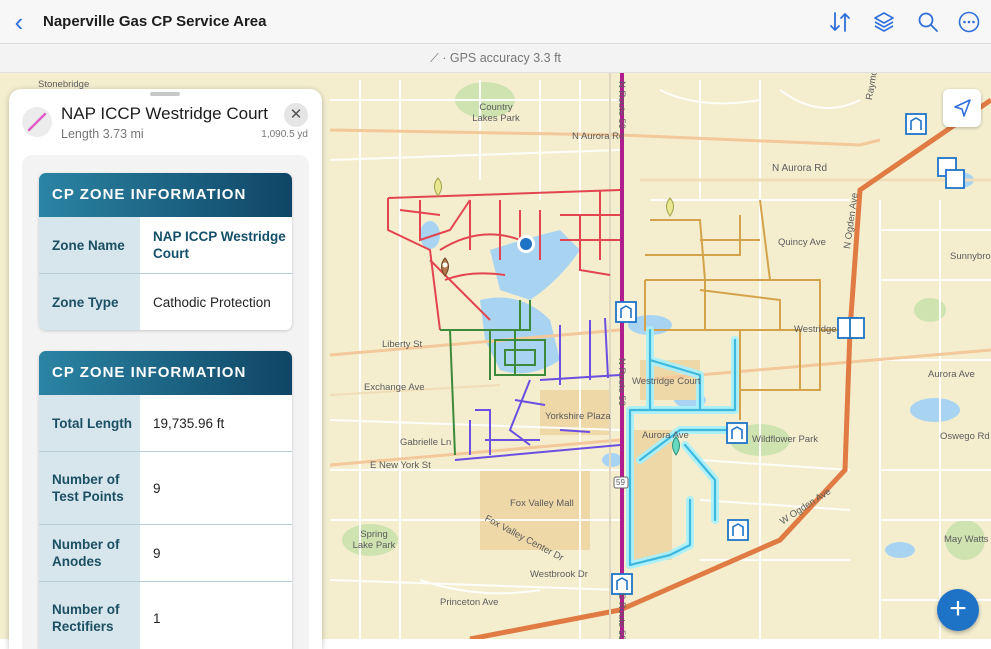  I want to click on close-button: ✕, so click(296, 115).